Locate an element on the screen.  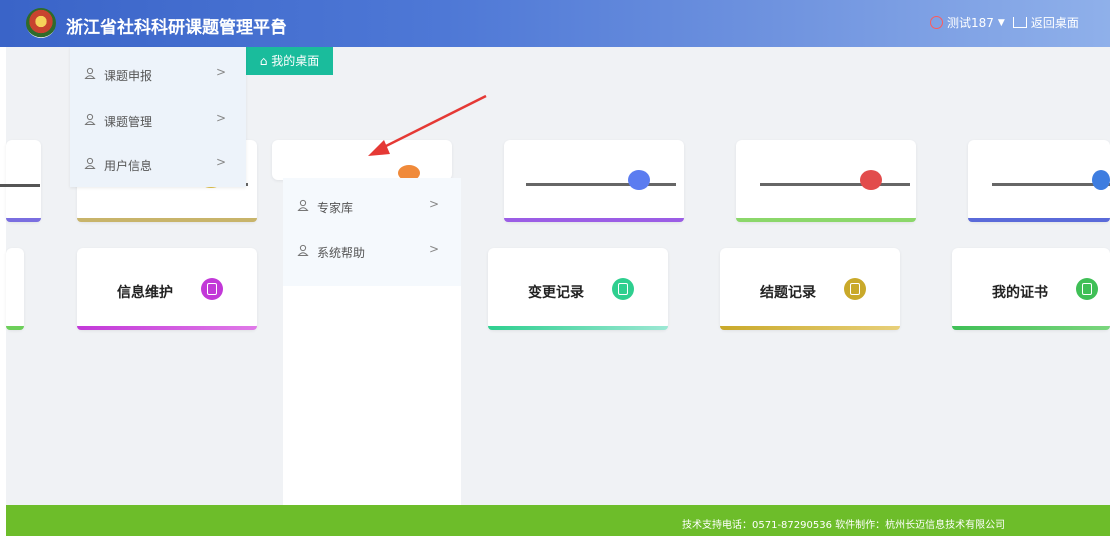
logo-icon is located at coordinates (41, 23).